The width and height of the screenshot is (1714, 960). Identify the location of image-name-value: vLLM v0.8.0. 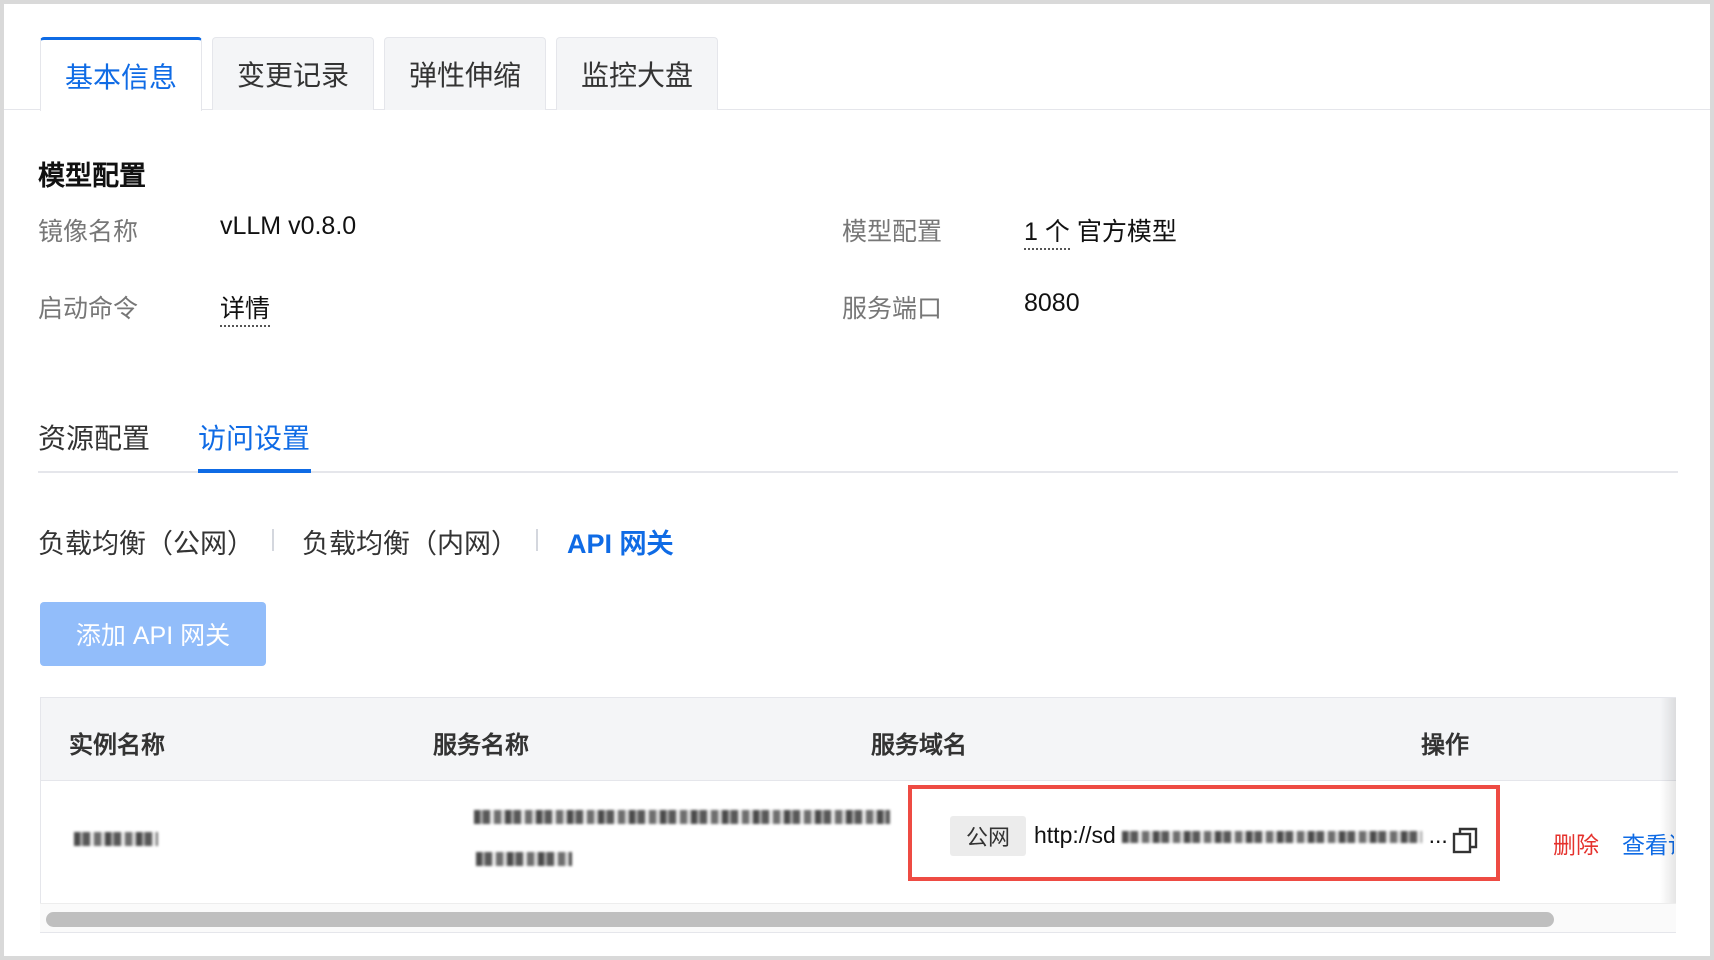
(288, 226).